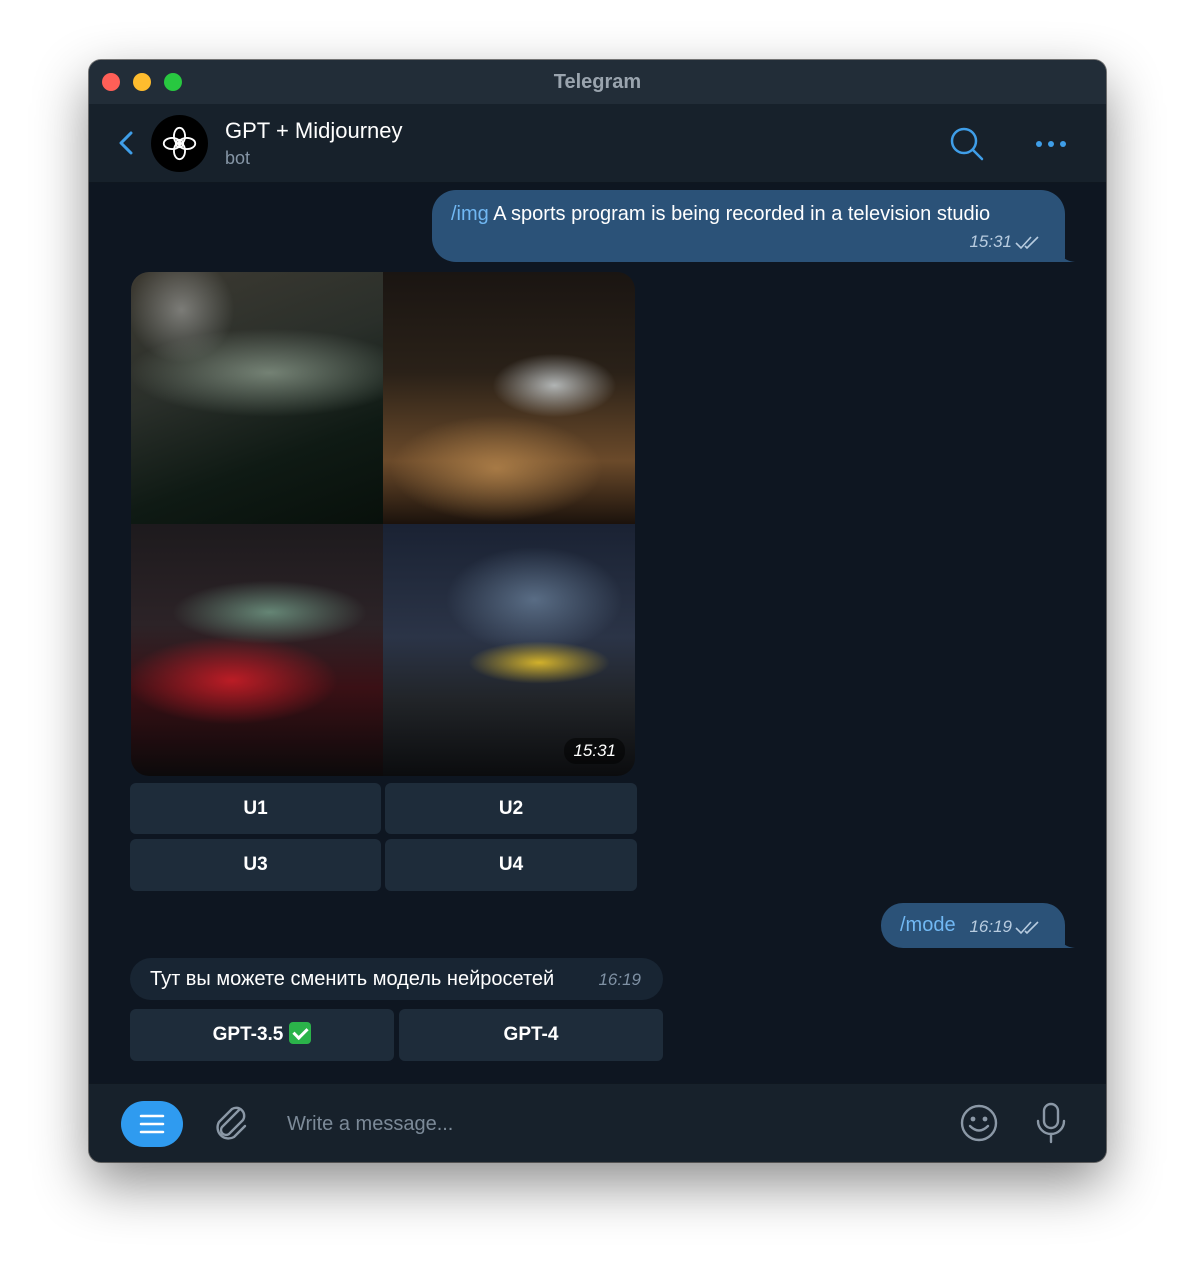 The image size is (1195, 1280). What do you see at coordinates (990, 241) in the screenshot?
I see `message-time: 15:31` at bounding box center [990, 241].